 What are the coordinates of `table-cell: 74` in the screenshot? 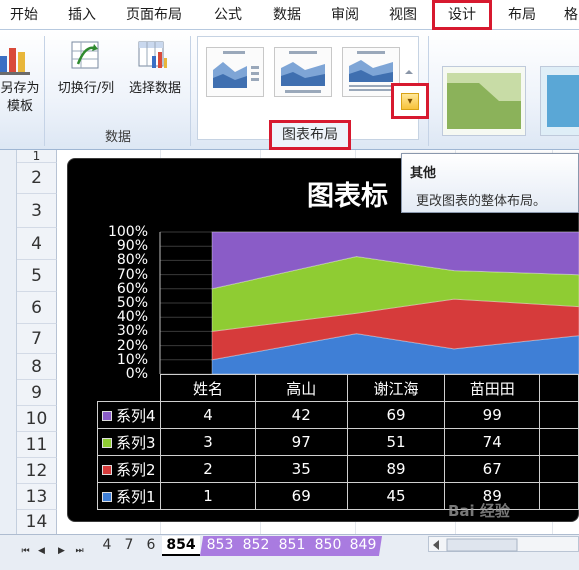 It's located at (492, 442).